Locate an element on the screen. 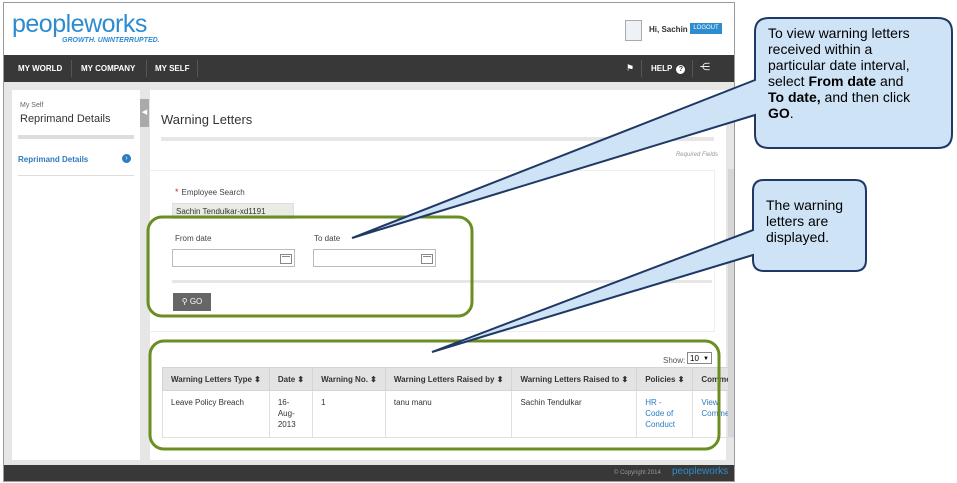 The height and width of the screenshot is (483, 957). required-note: Required Fields is located at coordinates (696, 155).